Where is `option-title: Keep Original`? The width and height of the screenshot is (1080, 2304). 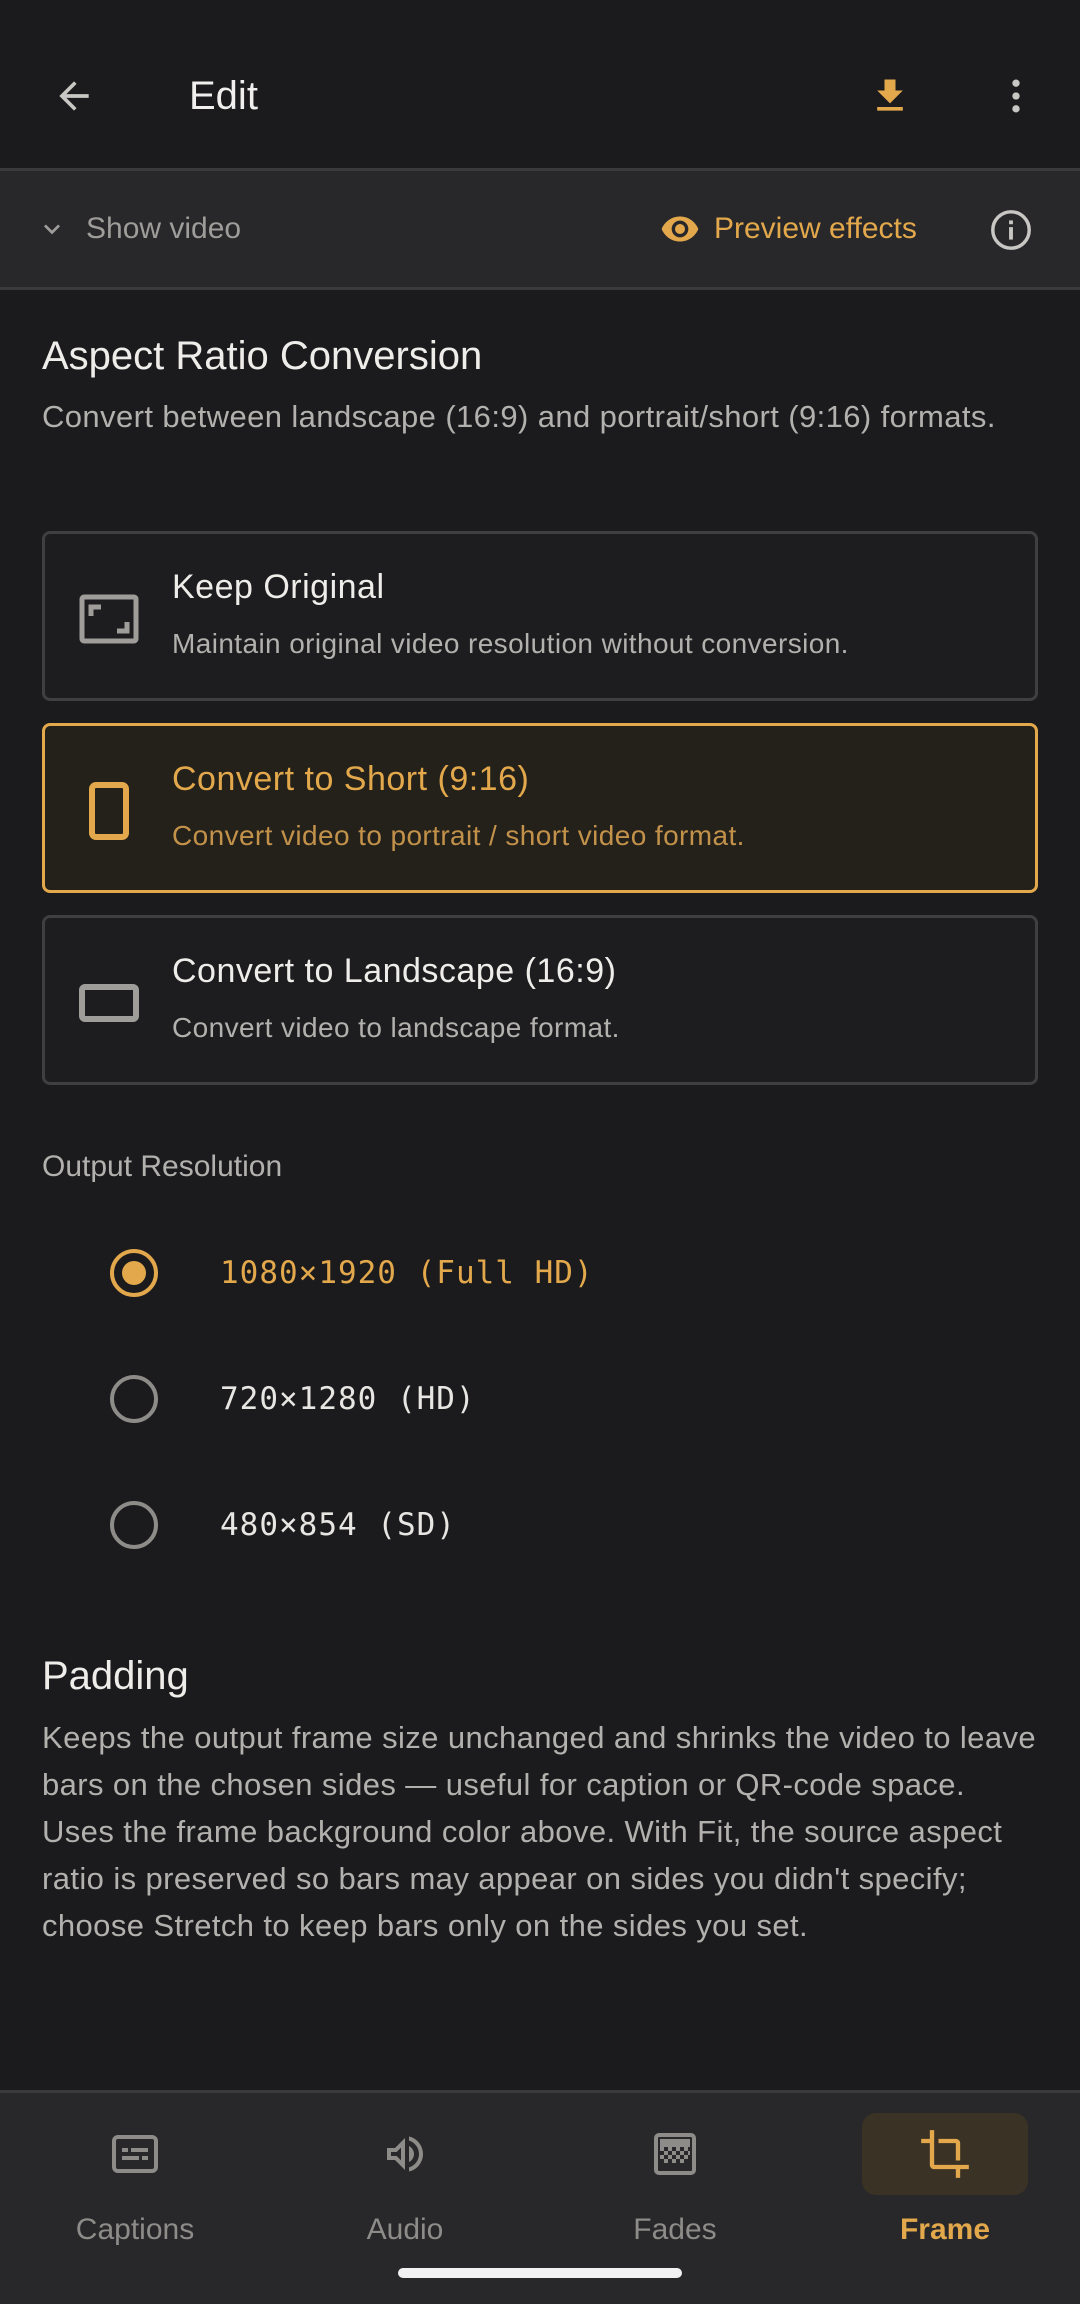 option-title: Keep Original is located at coordinates (278, 587).